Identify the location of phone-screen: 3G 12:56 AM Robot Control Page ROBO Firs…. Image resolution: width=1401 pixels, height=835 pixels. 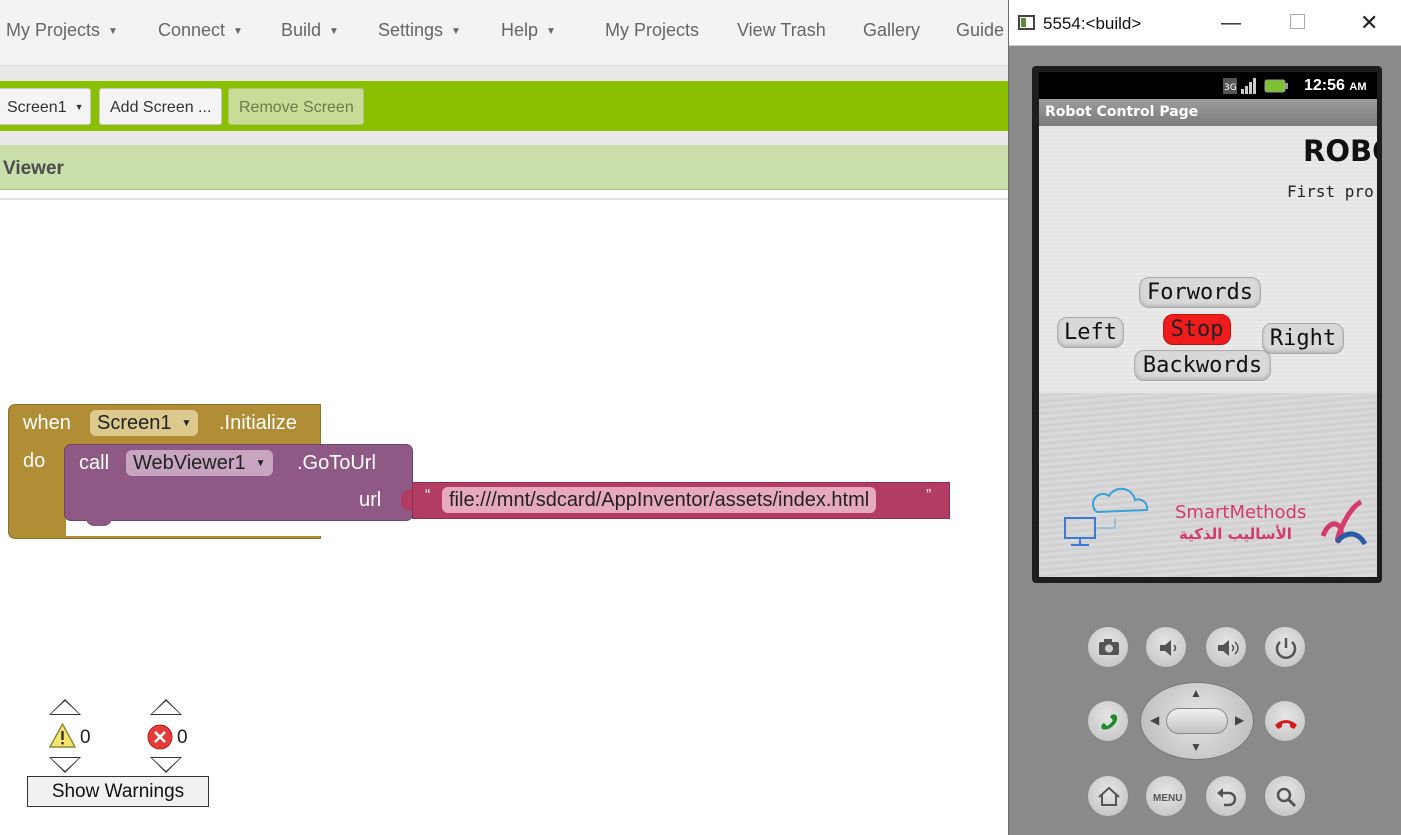
(1208, 324).